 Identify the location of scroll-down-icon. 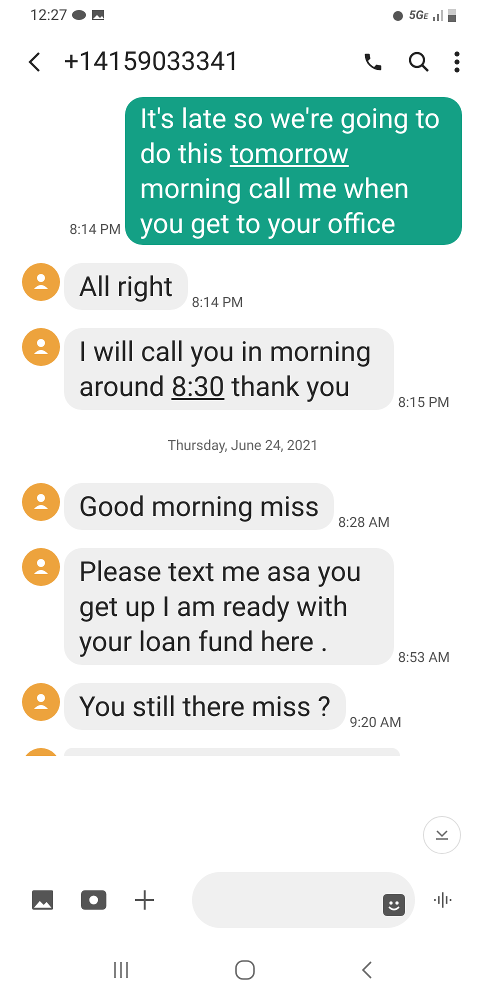
(442, 835).